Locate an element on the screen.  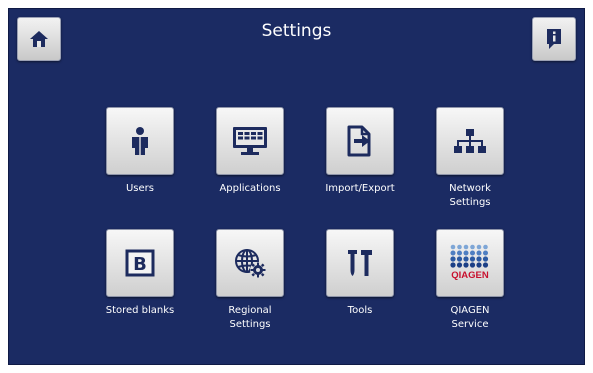
globe-gear-icon is located at coordinates (250, 263).